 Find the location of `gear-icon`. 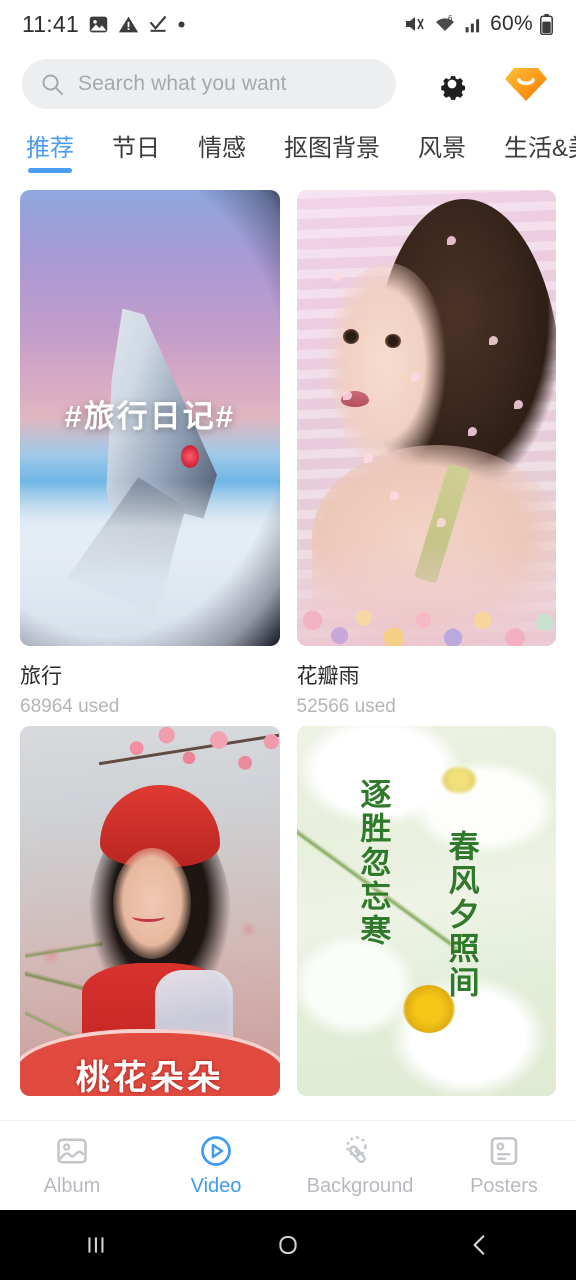

gear-icon is located at coordinates (452, 84).